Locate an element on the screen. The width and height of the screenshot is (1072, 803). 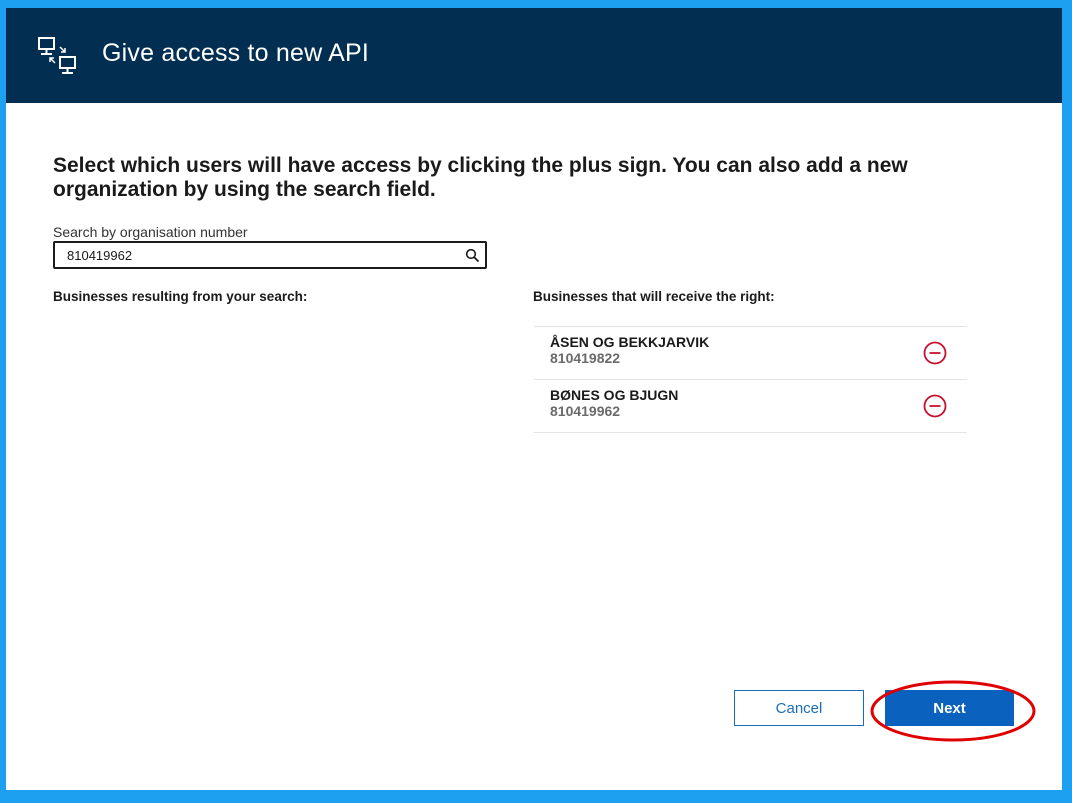
search-field is located at coordinates (270, 255).